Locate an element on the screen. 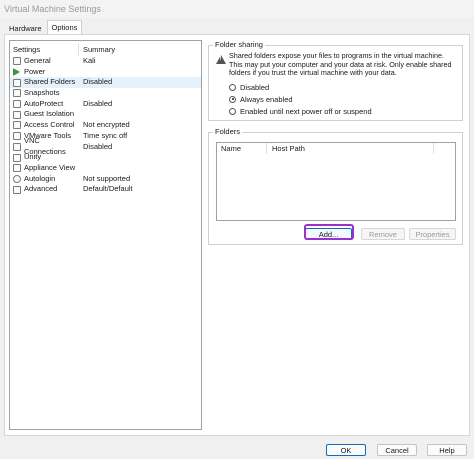 The width and height of the screenshot is (474, 459). autoprotect-icon is located at coordinates (17, 104).